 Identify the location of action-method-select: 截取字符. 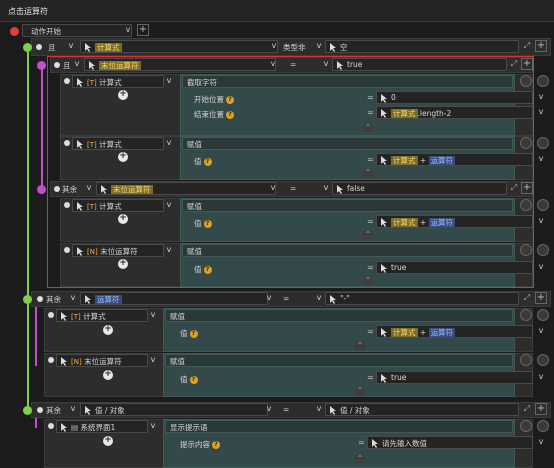
(347, 81).